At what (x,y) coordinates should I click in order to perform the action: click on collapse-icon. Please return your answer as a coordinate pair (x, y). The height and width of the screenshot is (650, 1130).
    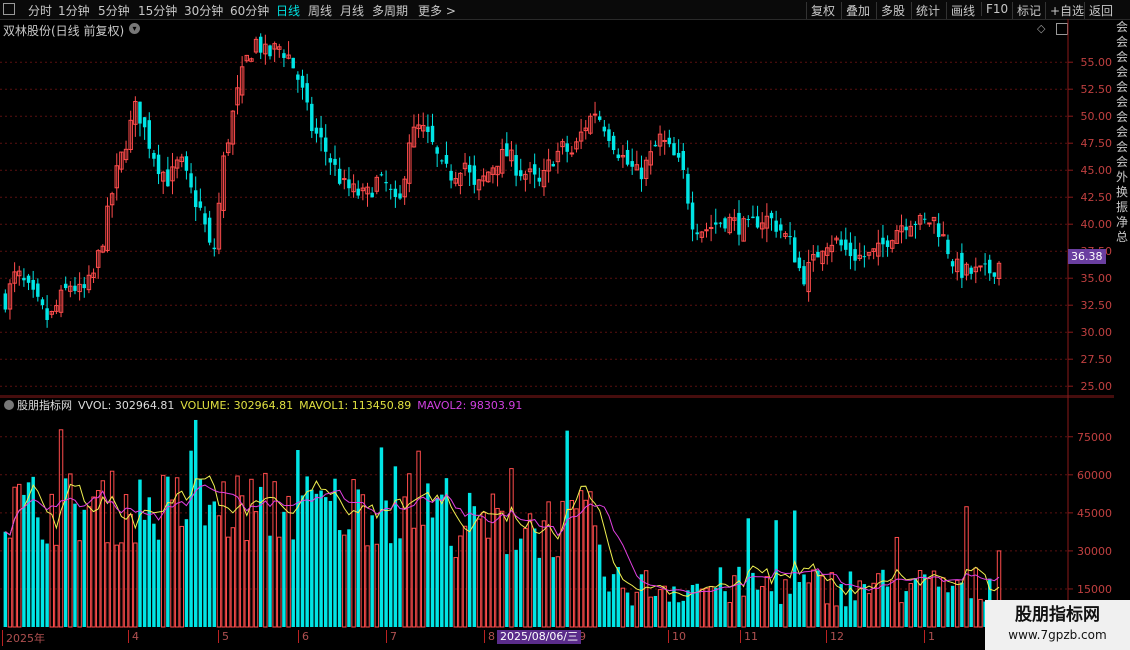
    Looking at the image, I should click on (9, 405).